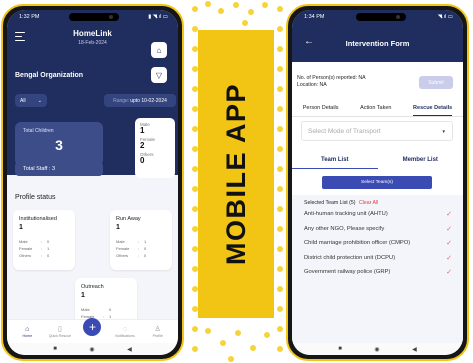 This screenshot has height=363, width=473. Describe the element at coordinates (121, 100) in the screenshot. I see `range-label: Range:` at that location.